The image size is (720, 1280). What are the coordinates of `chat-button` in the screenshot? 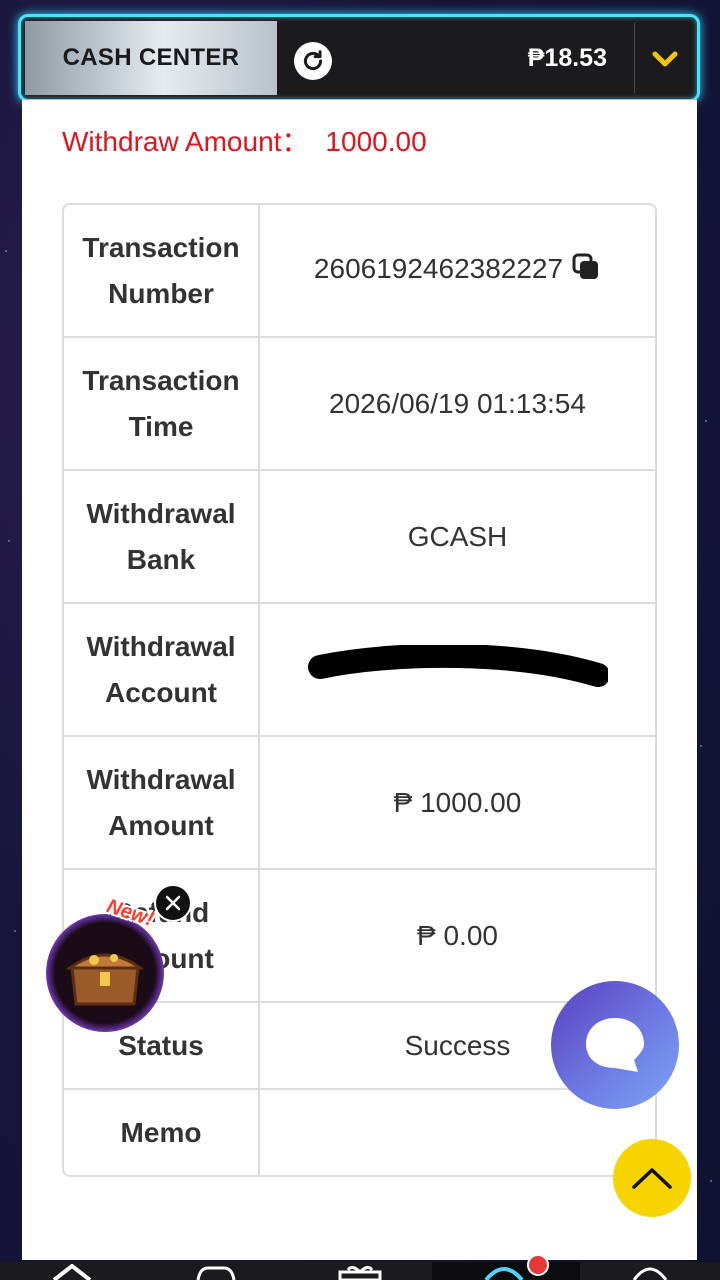 It's located at (615, 1045).